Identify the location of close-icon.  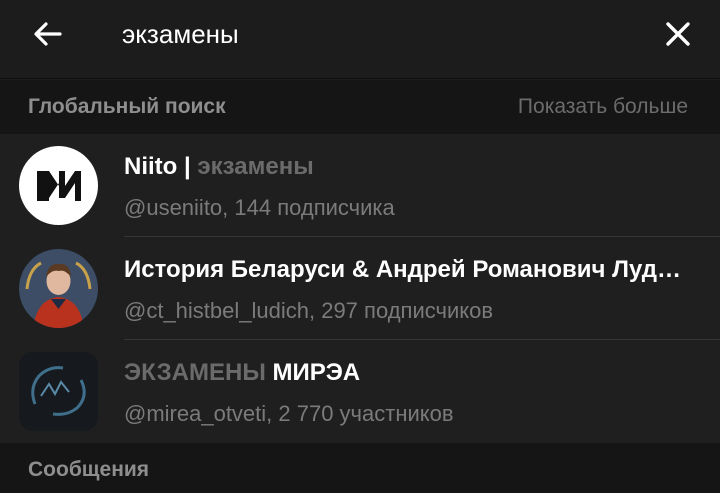
(678, 34).